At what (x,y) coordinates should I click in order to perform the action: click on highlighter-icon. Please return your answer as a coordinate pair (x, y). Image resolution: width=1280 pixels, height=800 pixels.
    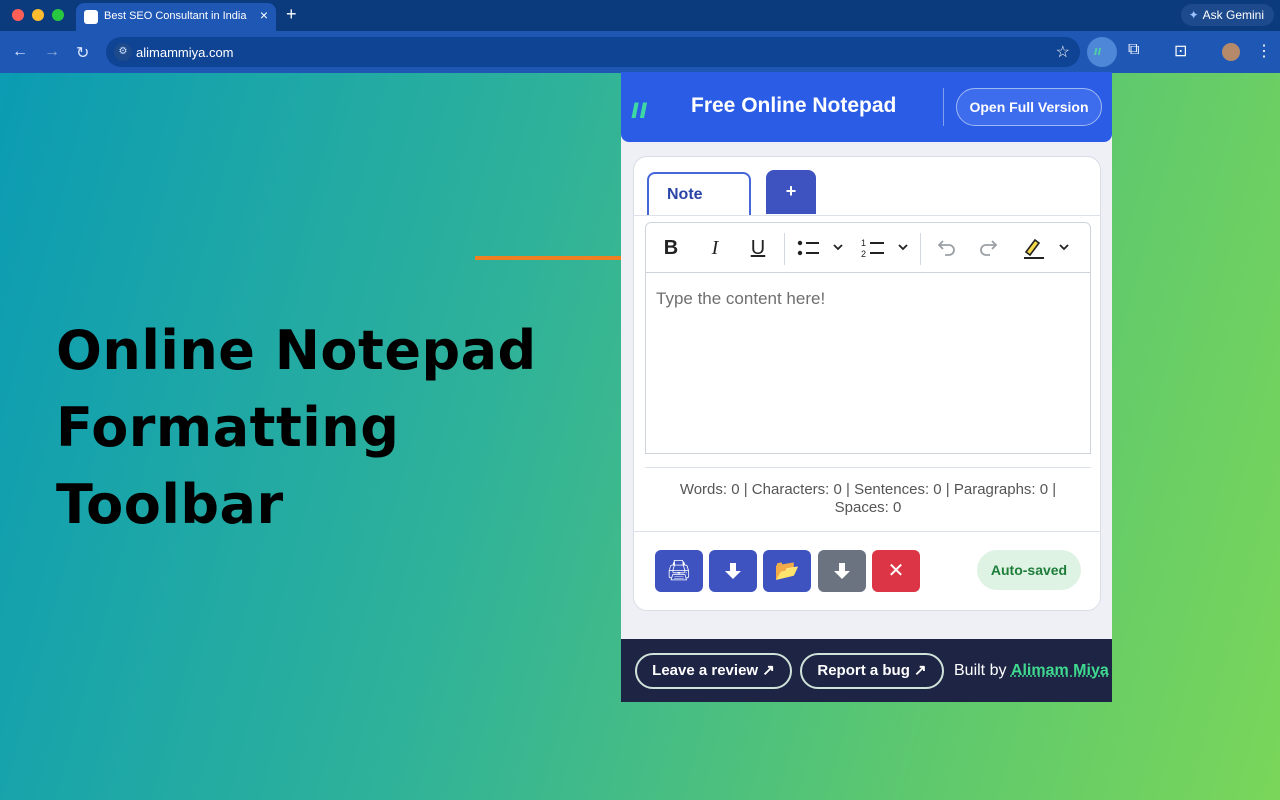
    Looking at the image, I should click on (1033, 248).